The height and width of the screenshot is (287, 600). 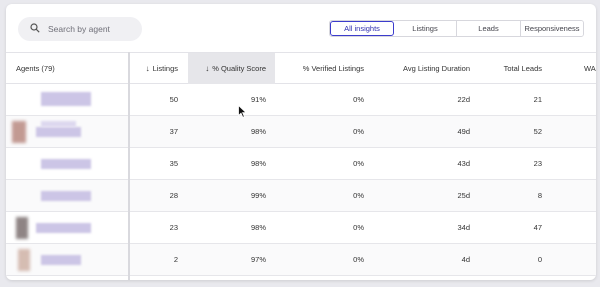 What do you see at coordinates (301, 100) in the screenshot?
I see `table-row: 50 91% 0% 22d 21` at bounding box center [301, 100].